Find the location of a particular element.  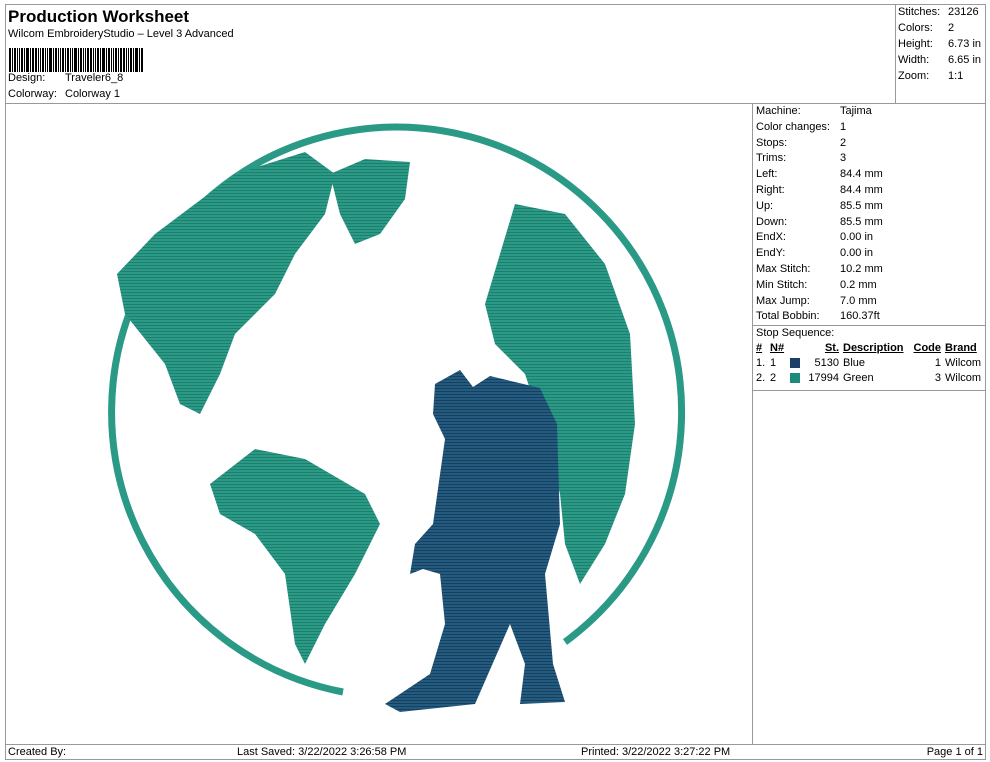

row-description: Blue is located at coordinates (854, 362).